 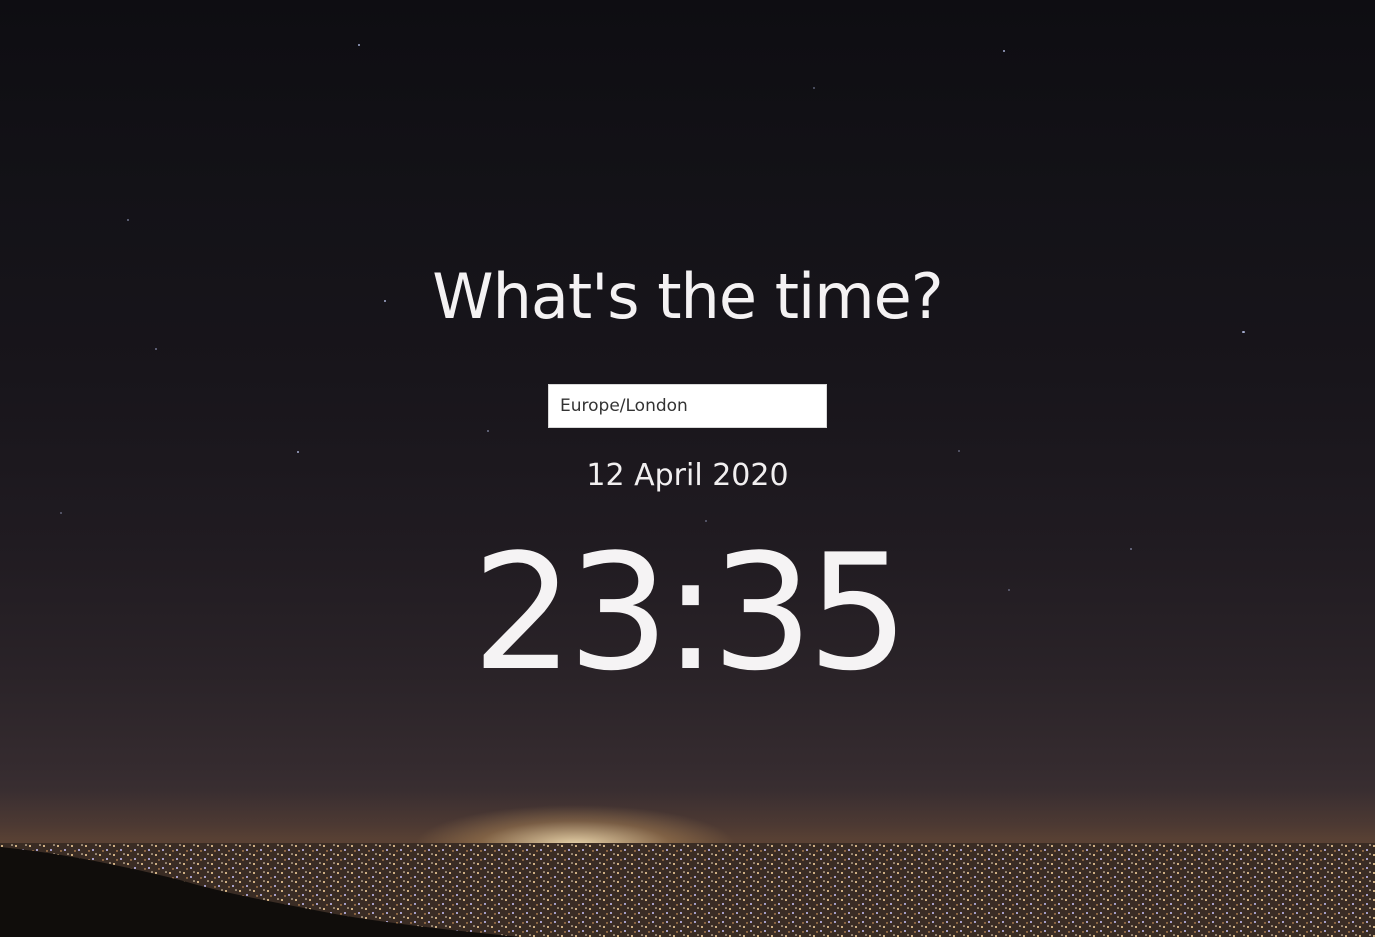 What do you see at coordinates (687, 475) in the screenshot?
I see `date-display: 12 April 2020` at bounding box center [687, 475].